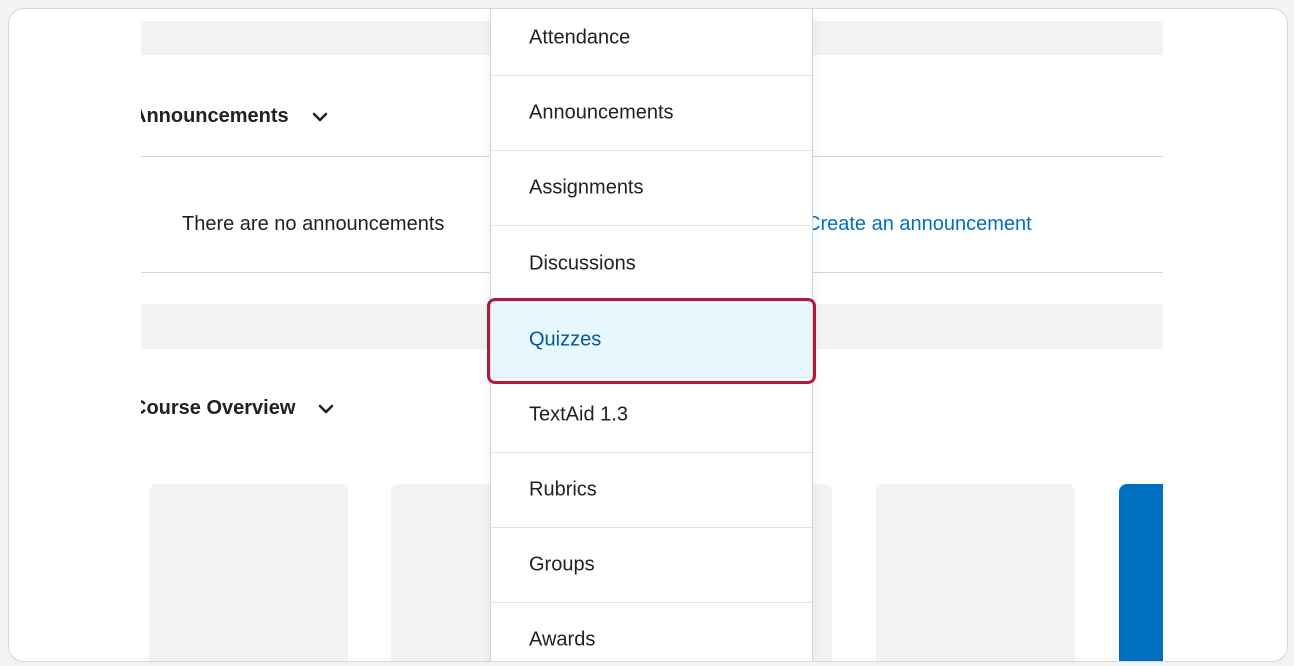 Image resolution: width=1294 pixels, height=666 pixels. I want to click on course-overview-card-active, so click(1141, 572).